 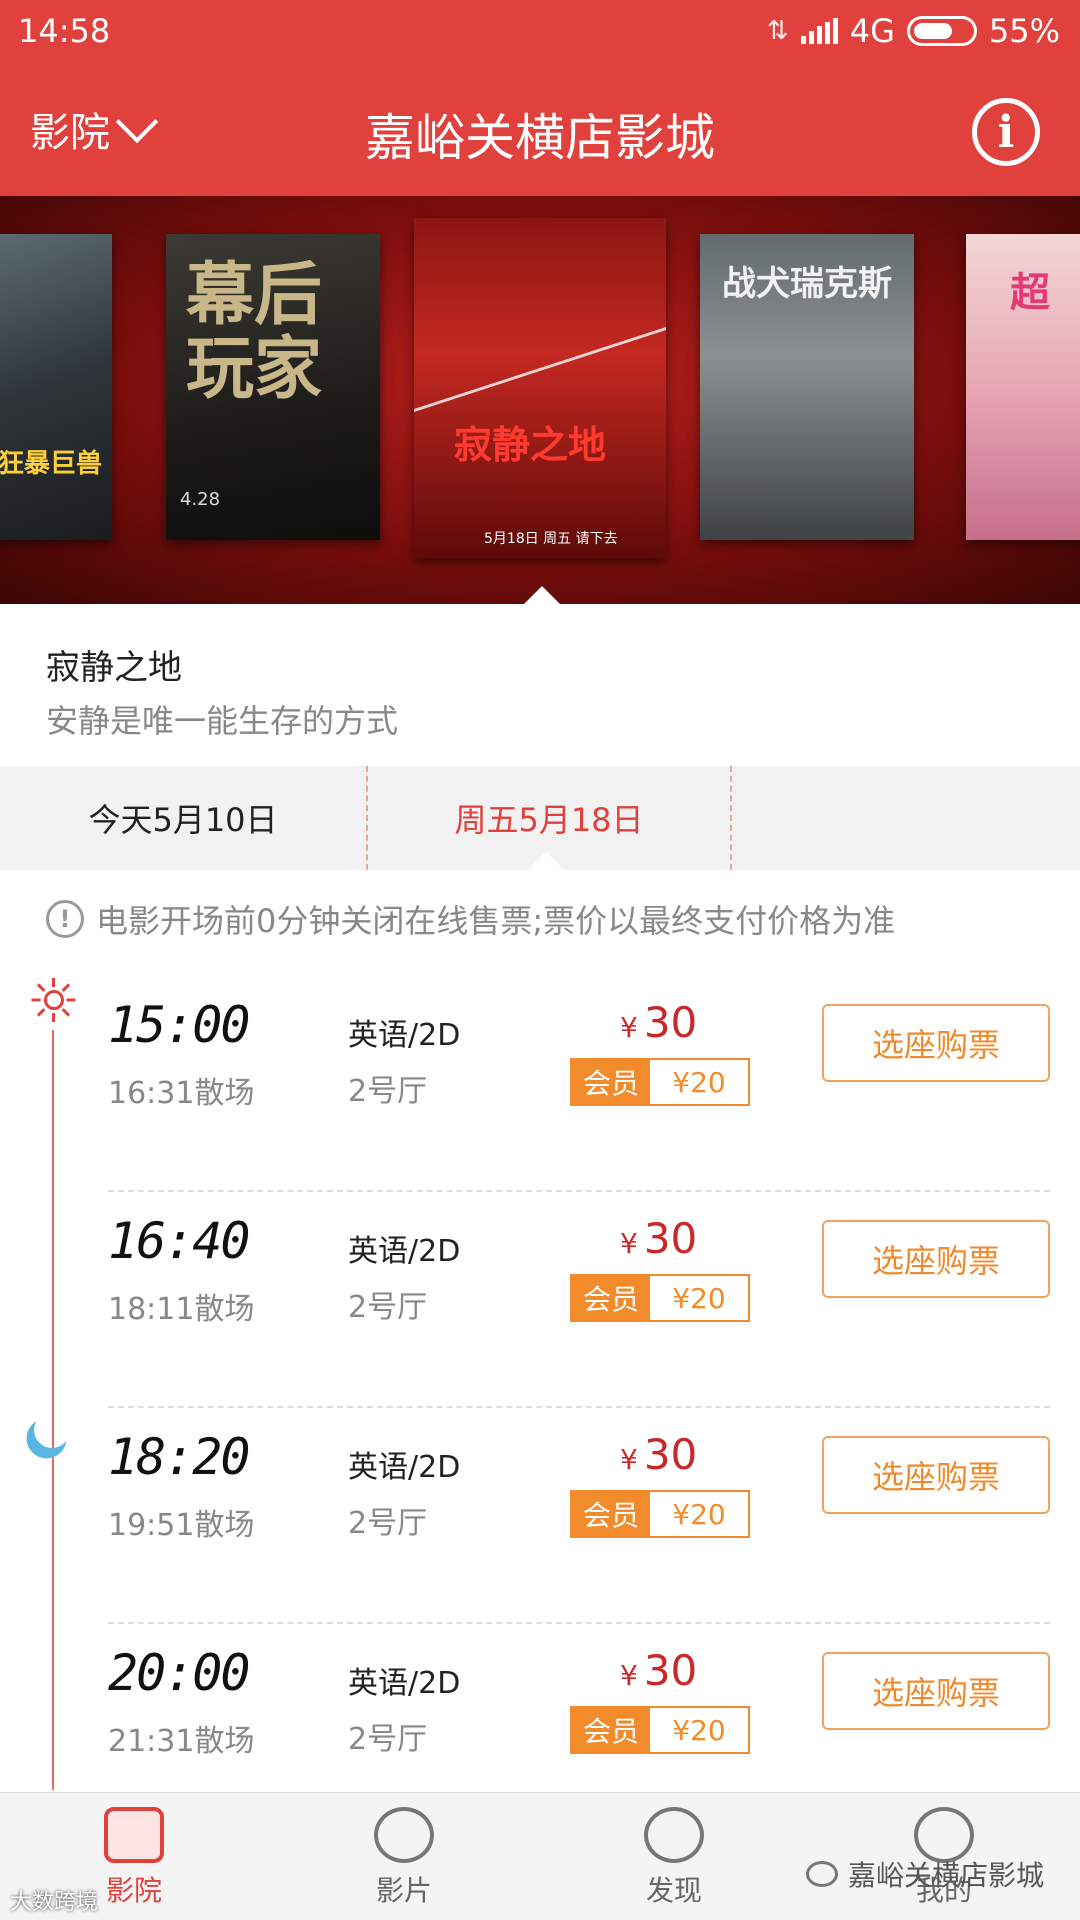 I want to click on movie-tagline: 安静是唯一能生存的方式, so click(x=222, y=721).